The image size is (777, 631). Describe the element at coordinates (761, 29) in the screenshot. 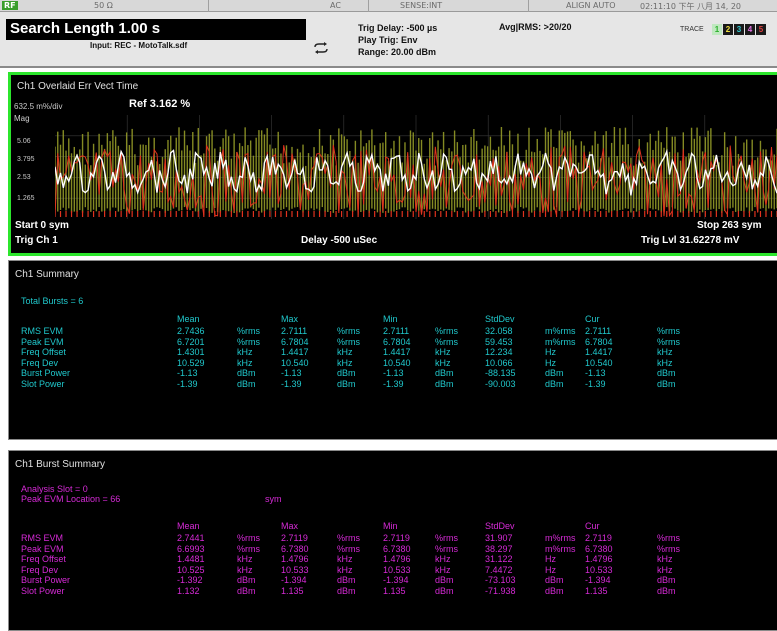

I see `trace-5-toggle: 5` at that location.